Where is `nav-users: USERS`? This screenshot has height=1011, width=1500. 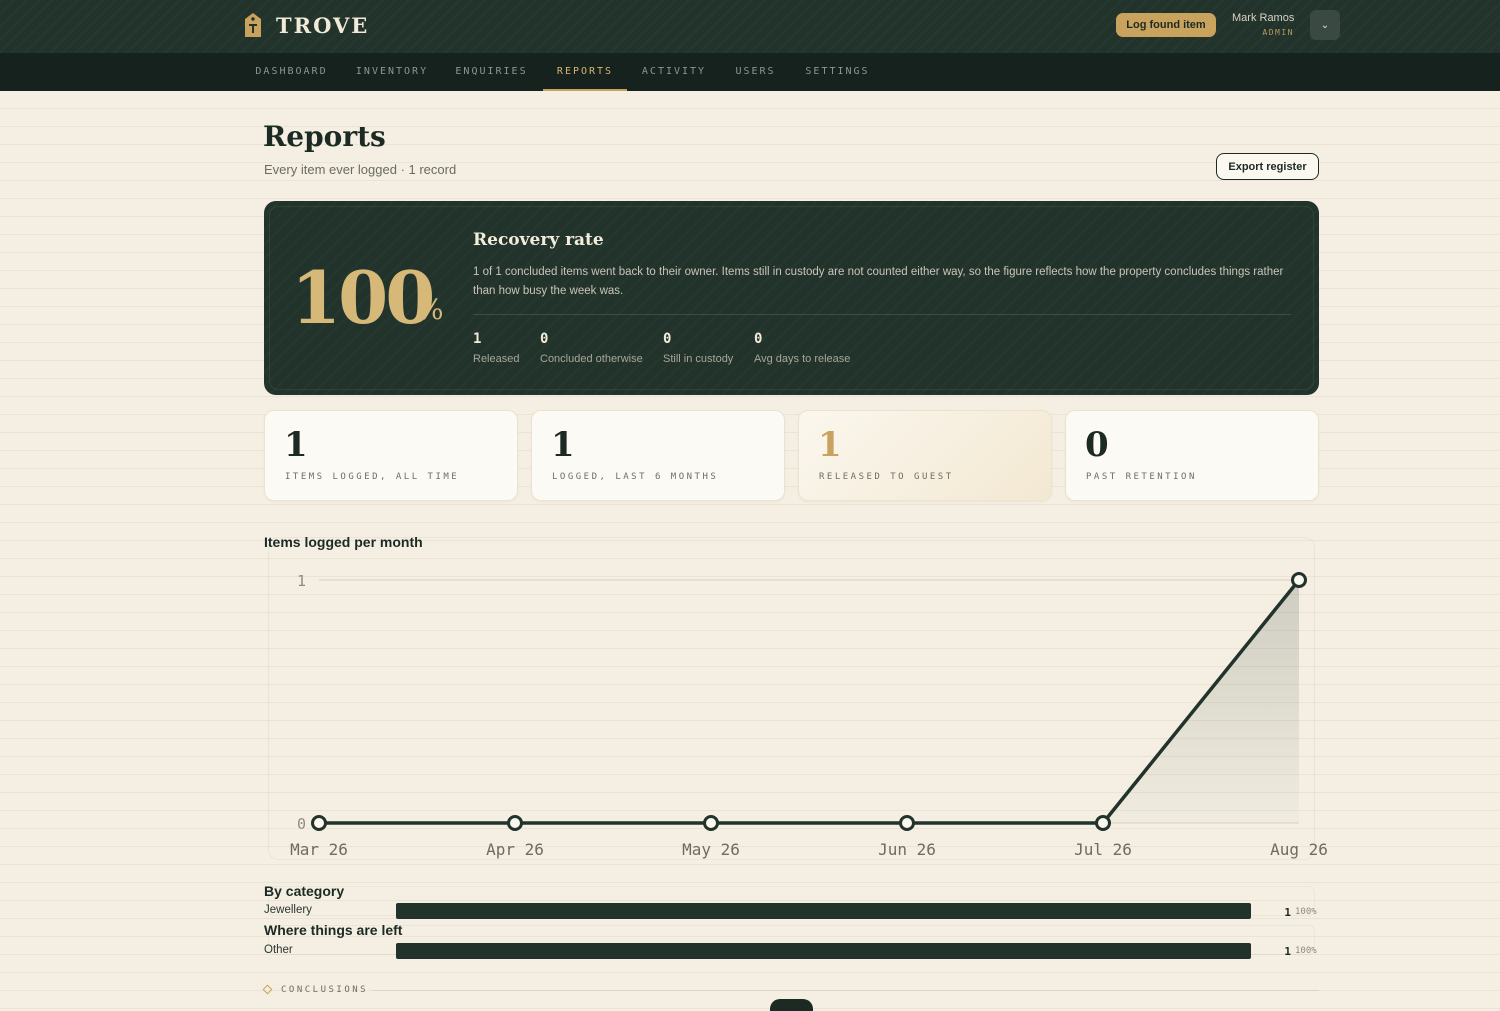
nav-users: USERS is located at coordinates (755, 72).